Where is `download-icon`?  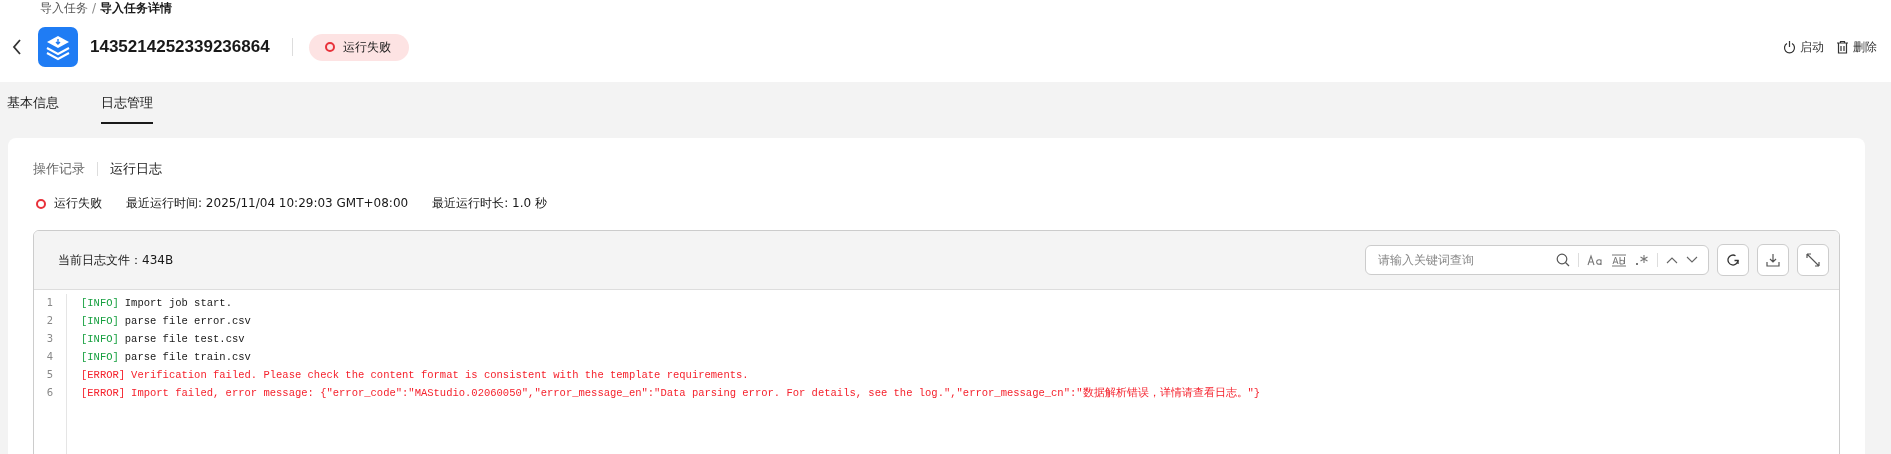 download-icon is located at coordinates (1773, 260).